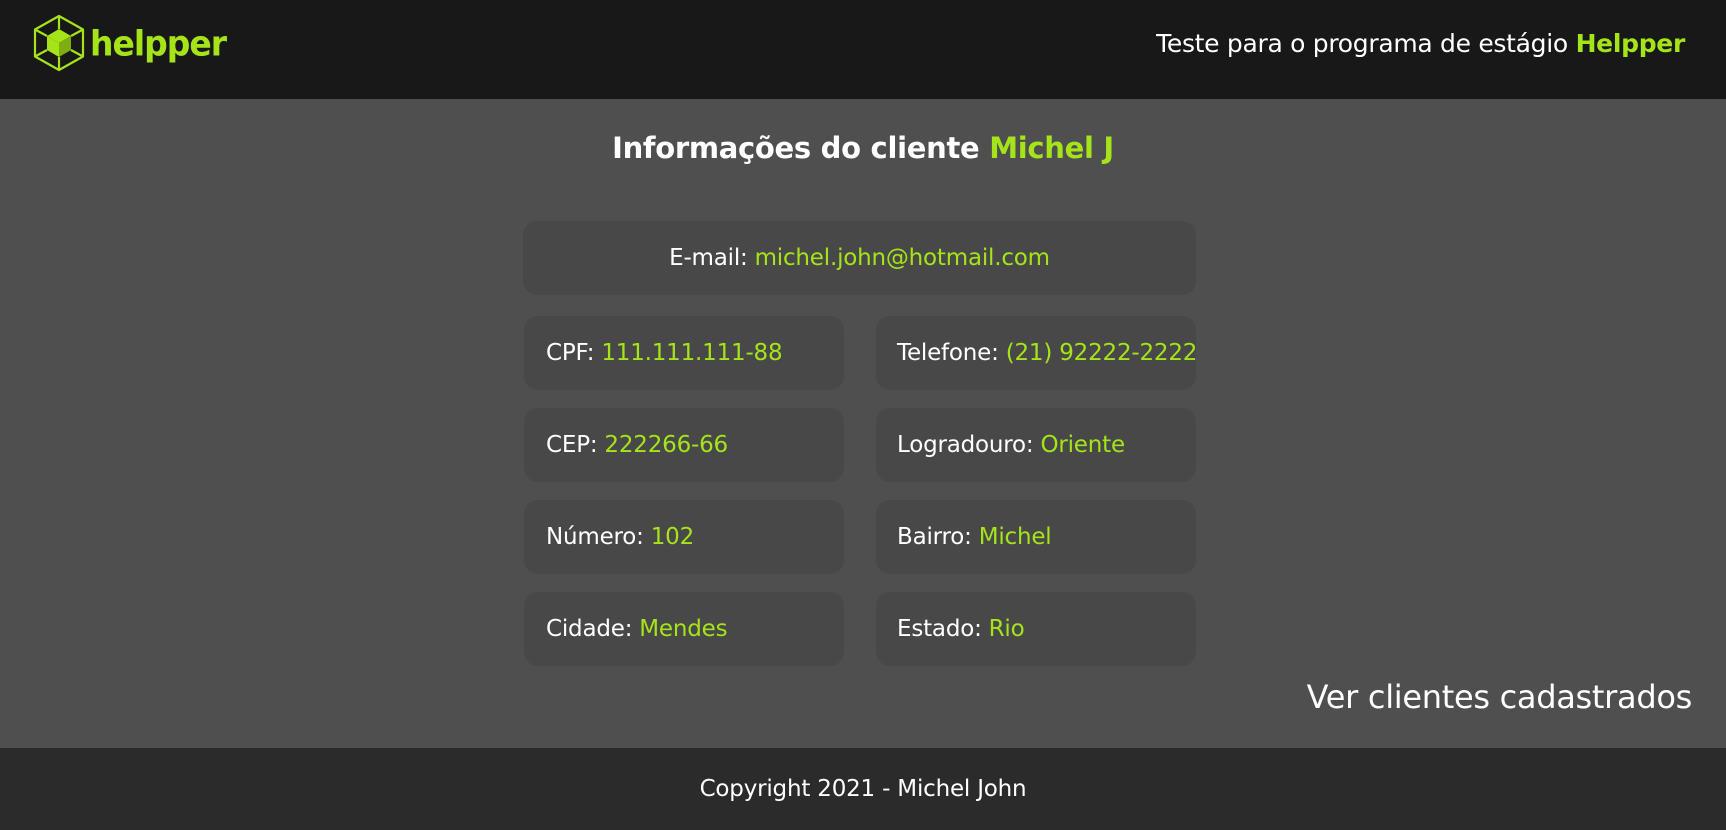 The height and width of the screenshot is (830, 1726). I want to click on see-clients-link: Ver clientes cadastrados, so click(1500, 697).